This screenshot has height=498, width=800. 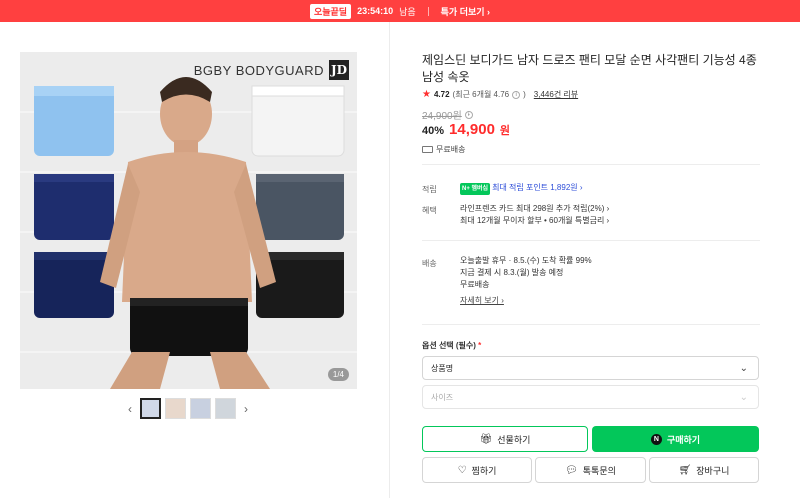 I want to click on heart-icon: ♡, so click(x=462, y=470).